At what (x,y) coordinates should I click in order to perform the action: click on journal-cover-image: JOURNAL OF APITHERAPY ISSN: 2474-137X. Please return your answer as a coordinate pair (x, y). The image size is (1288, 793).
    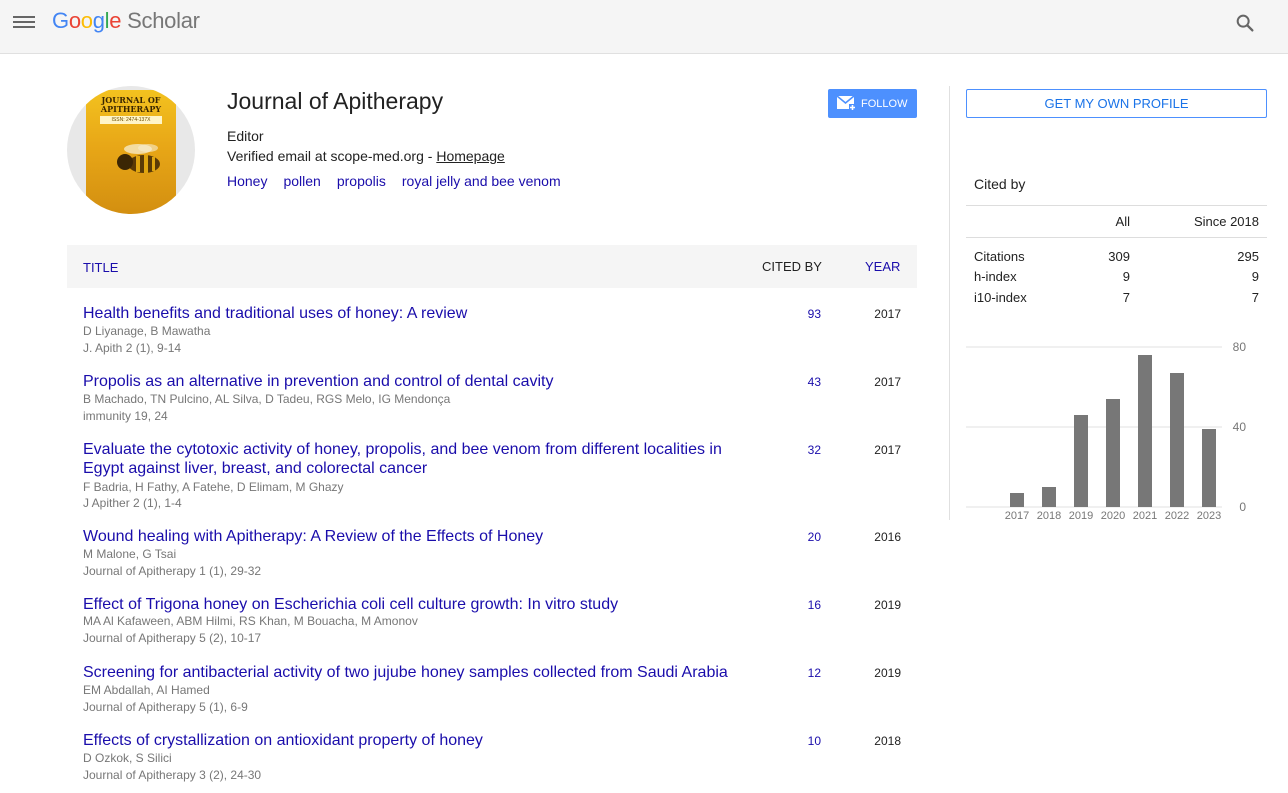
    Looking at the image, I should click on (131, 152).